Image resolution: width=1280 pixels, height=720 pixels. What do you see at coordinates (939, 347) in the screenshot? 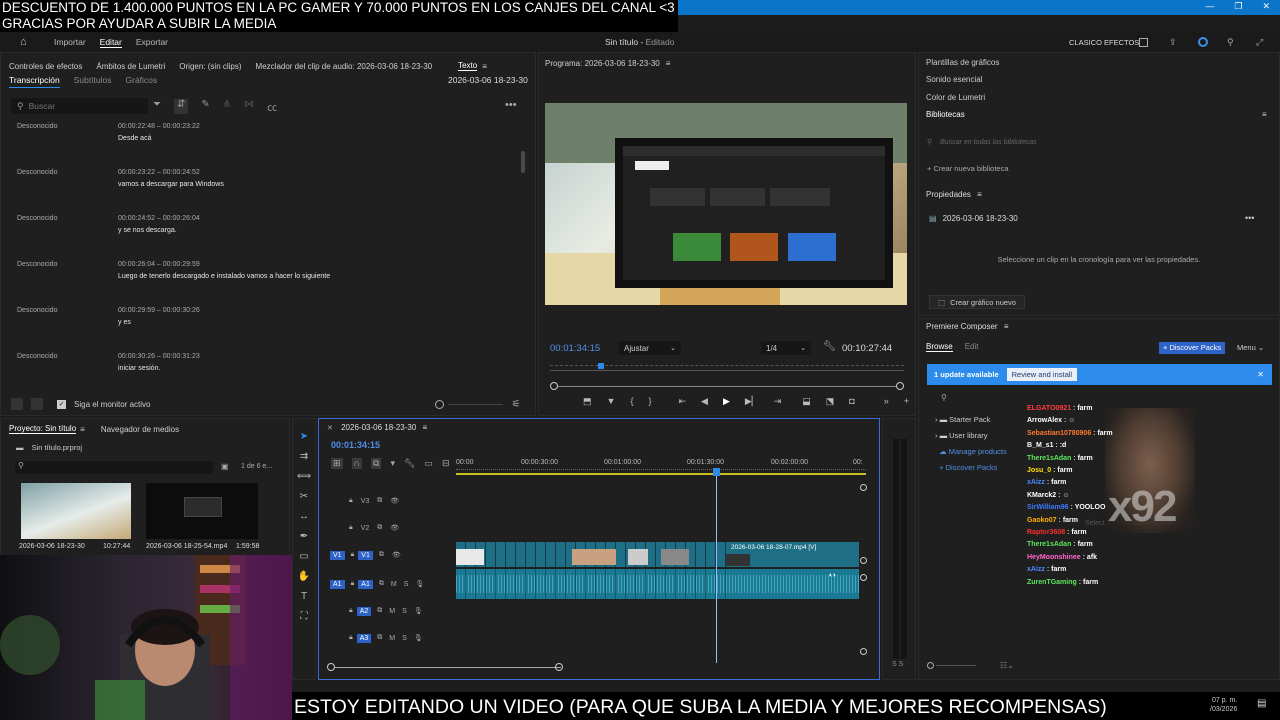
I see `tab-browse: Browse` at bounding box center [939, 347].